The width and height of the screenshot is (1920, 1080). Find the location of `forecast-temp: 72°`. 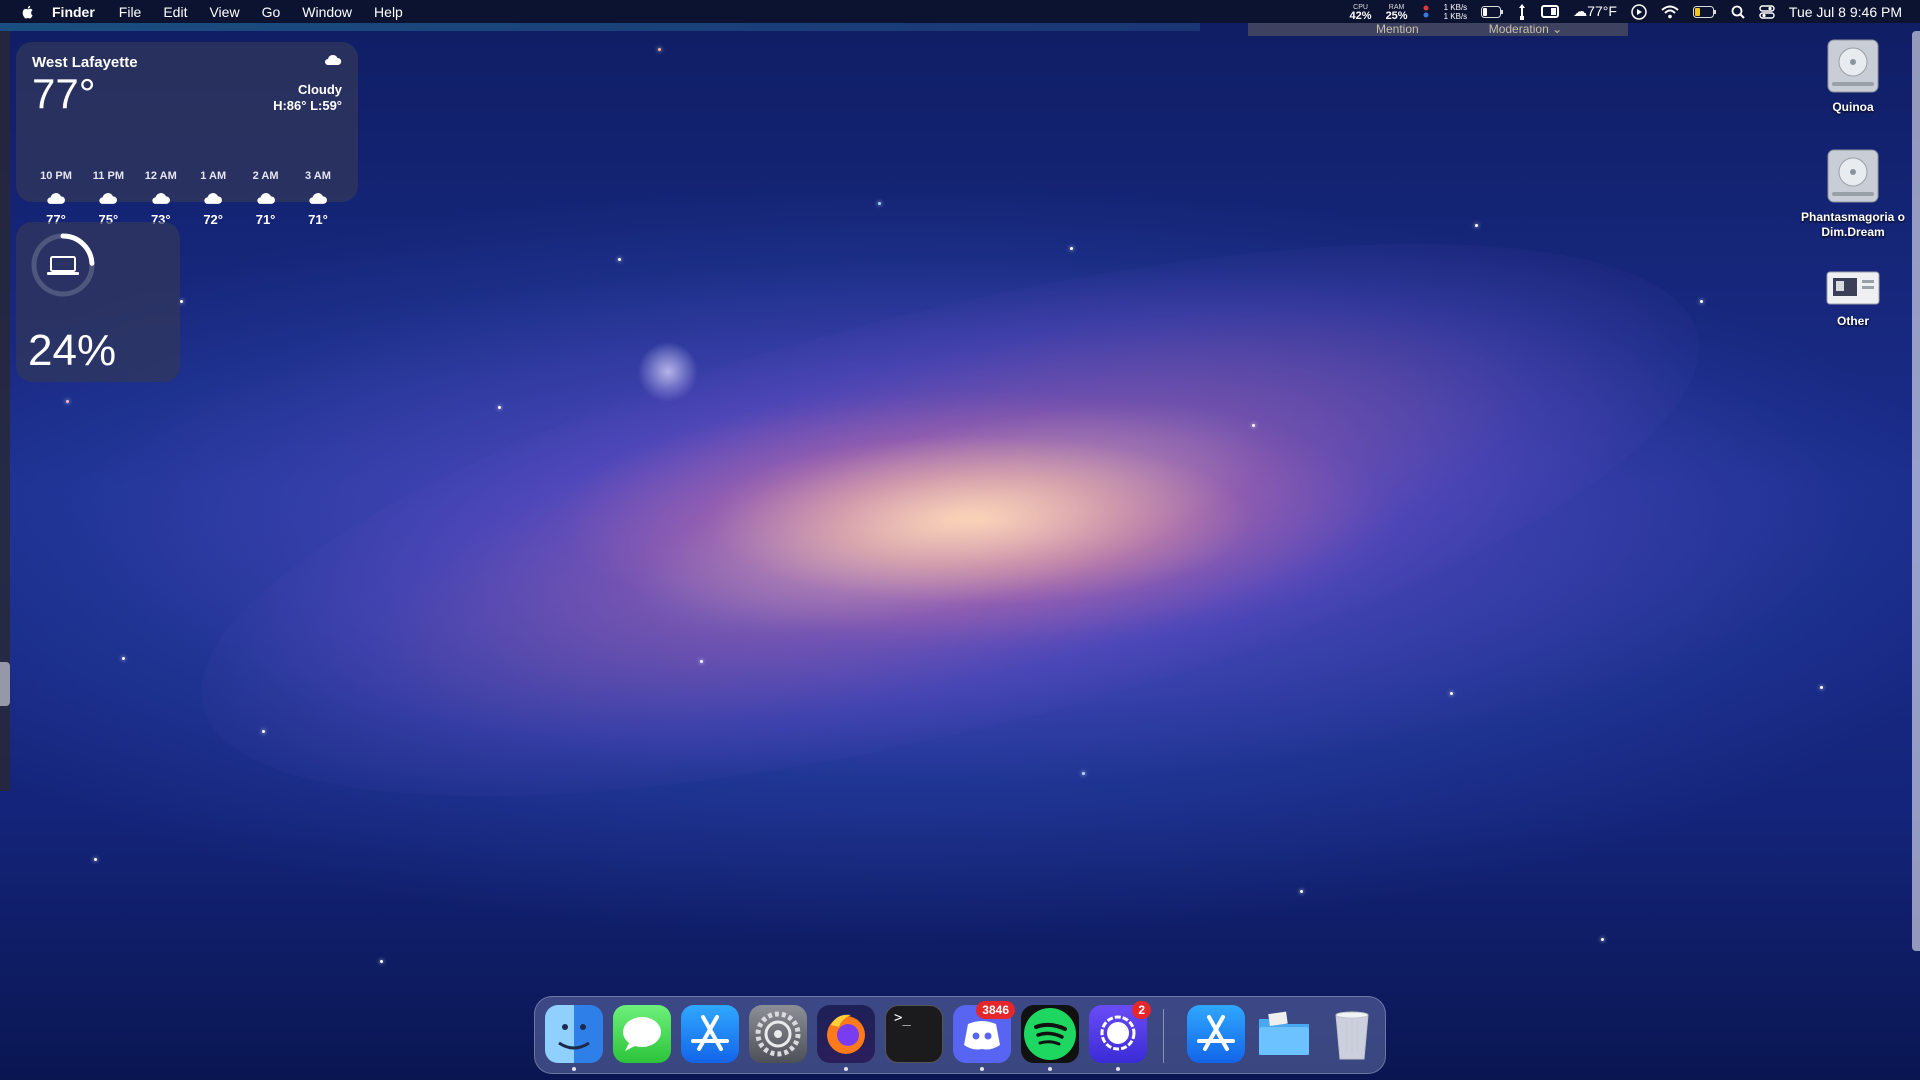

forecast-temp: 72° is located at coordinates (213, 219).